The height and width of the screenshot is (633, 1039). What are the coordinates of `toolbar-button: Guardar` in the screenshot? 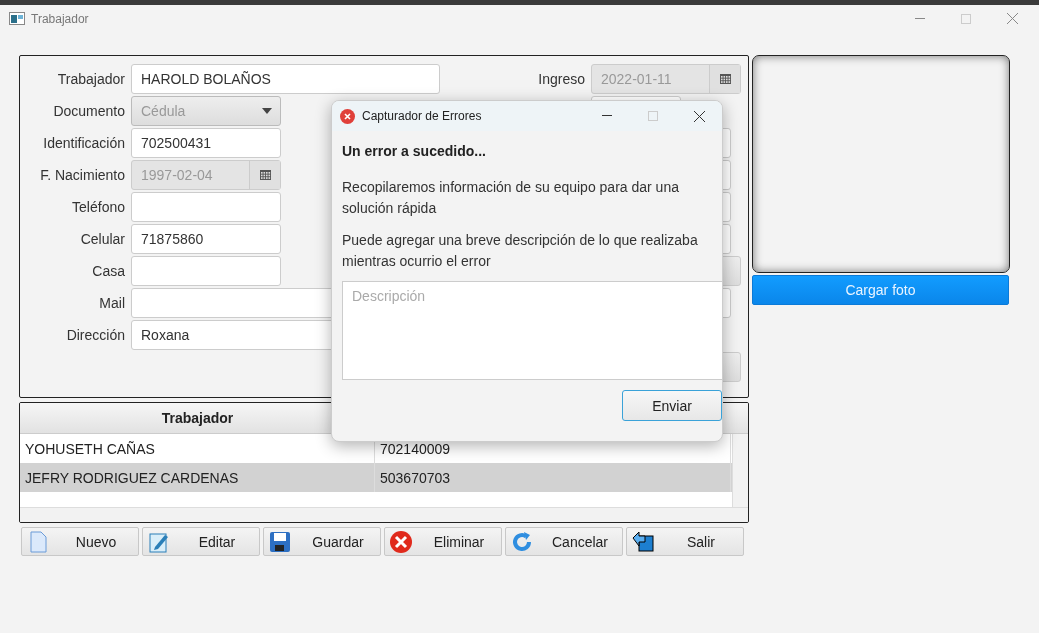 It's located at (322, 541).